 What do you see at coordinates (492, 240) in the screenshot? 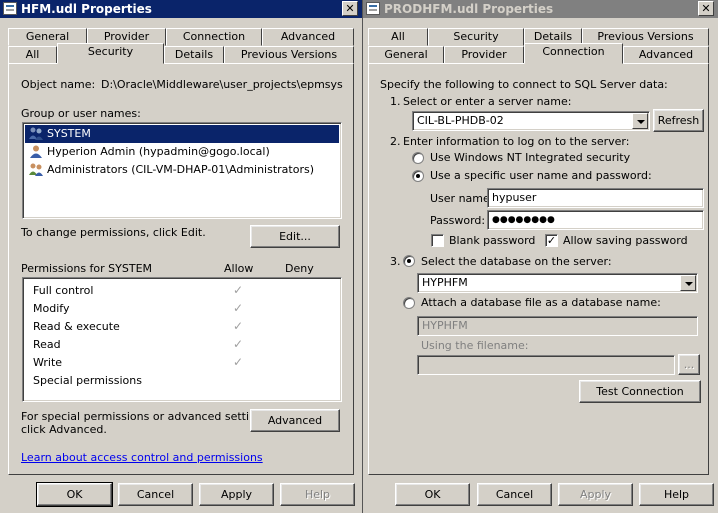
I see `blank-password-label: Blank password` at bounding box center [492, 240].